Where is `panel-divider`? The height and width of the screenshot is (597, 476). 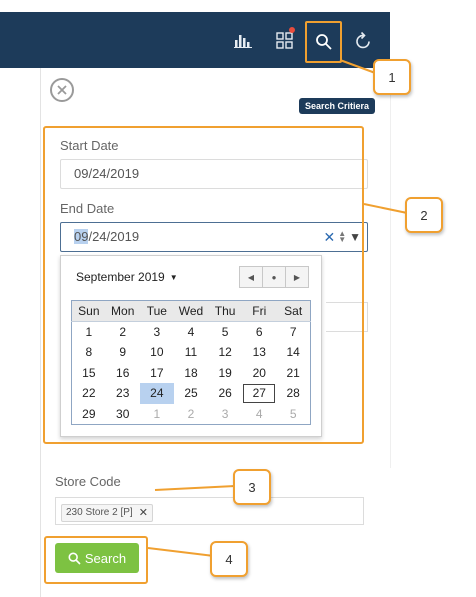
panel-divider is located at coordinates (390, 268).